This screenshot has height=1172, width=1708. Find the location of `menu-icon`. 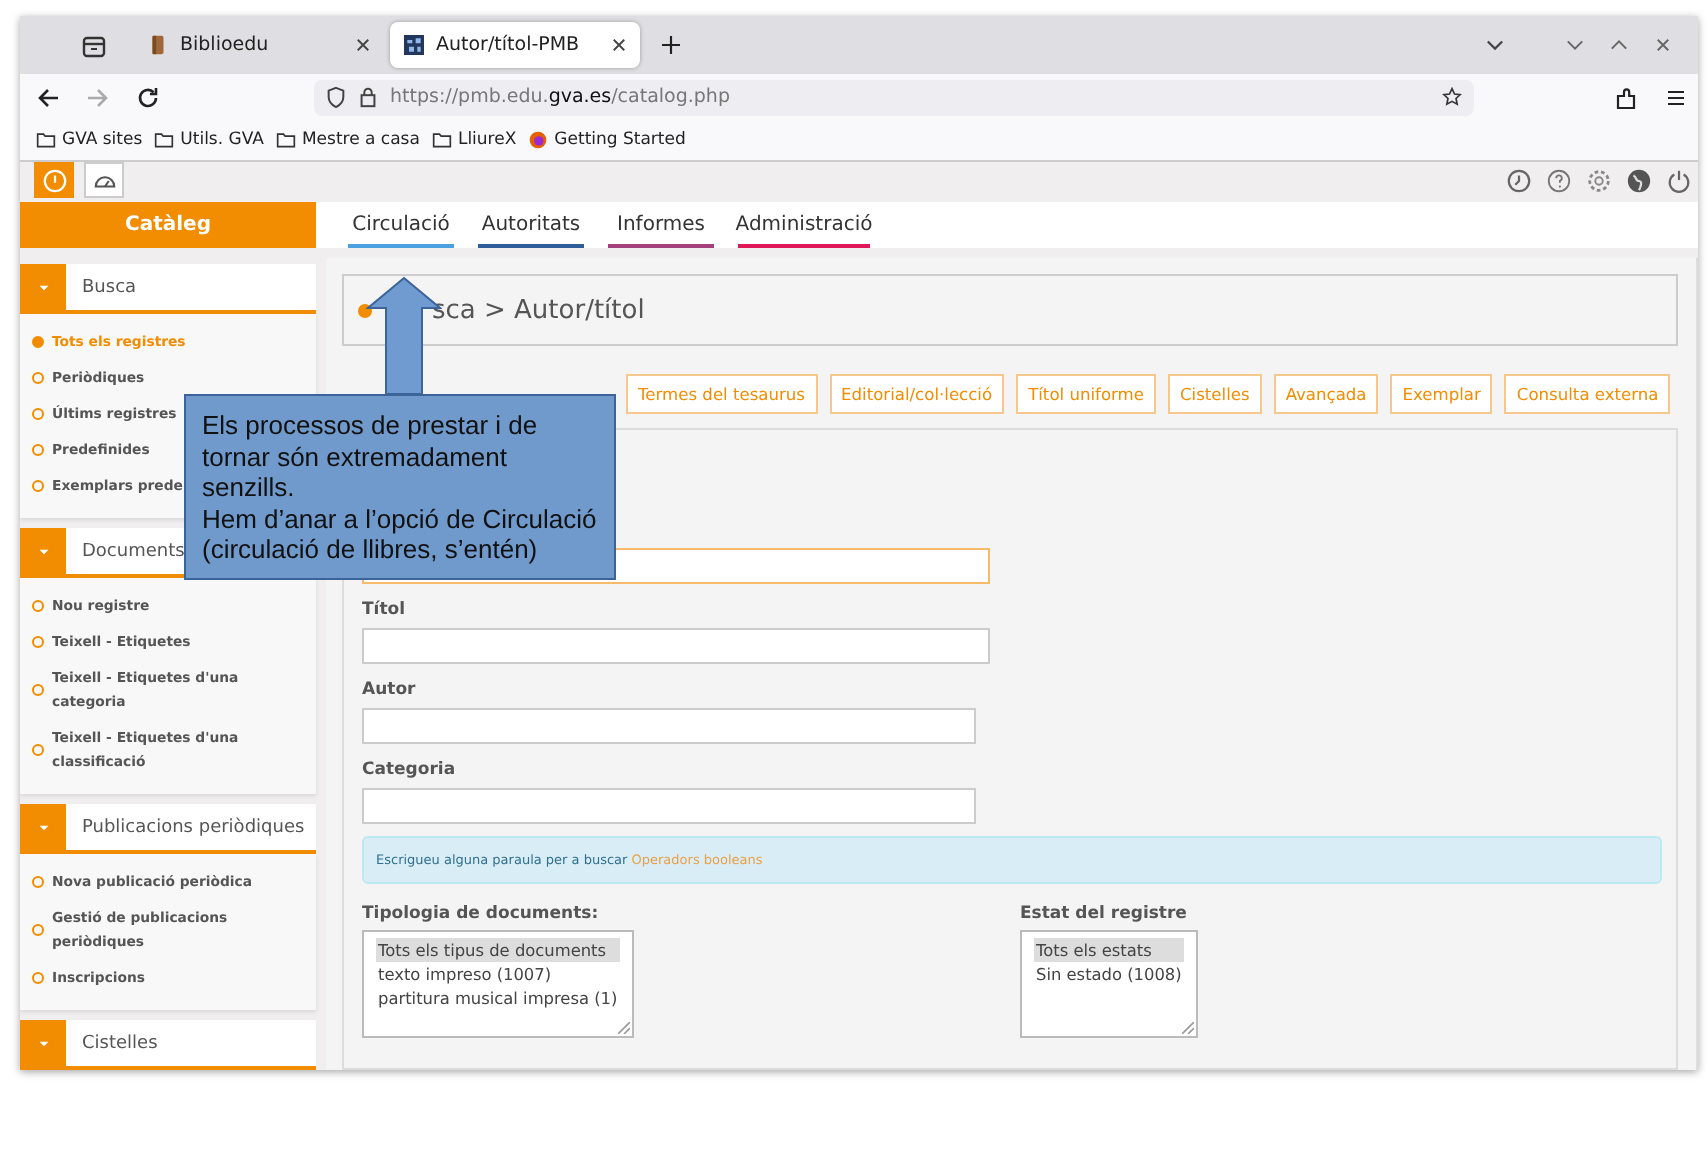

menu-icon is located at coordinates (1676, 97).